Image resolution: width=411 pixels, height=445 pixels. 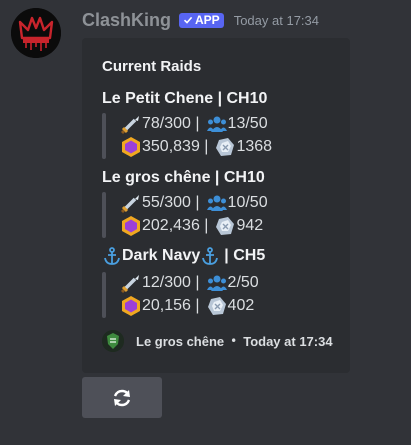 I want to click on message-header: ClashKing APP Today at 17:34, so click(x=200, y=20).